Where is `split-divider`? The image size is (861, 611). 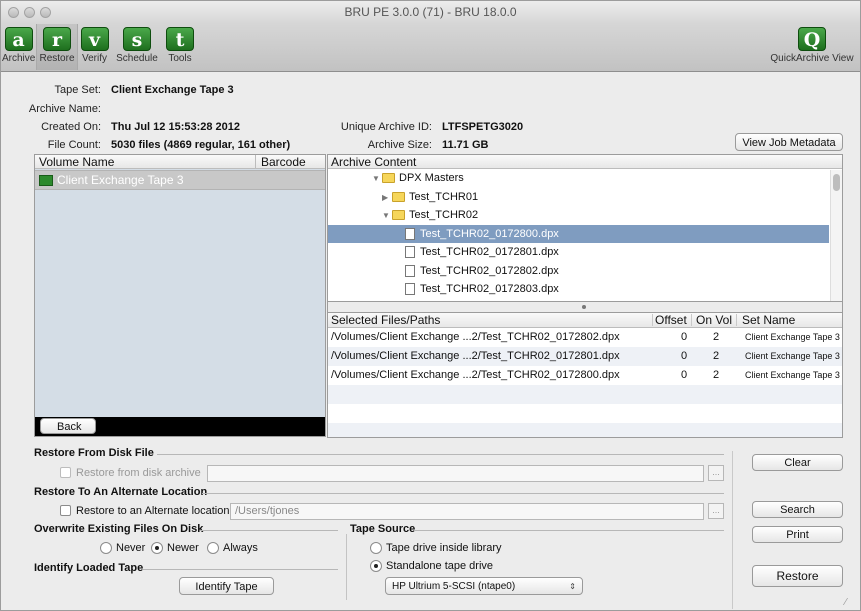
split-divider is located at coordinates (585, 307).